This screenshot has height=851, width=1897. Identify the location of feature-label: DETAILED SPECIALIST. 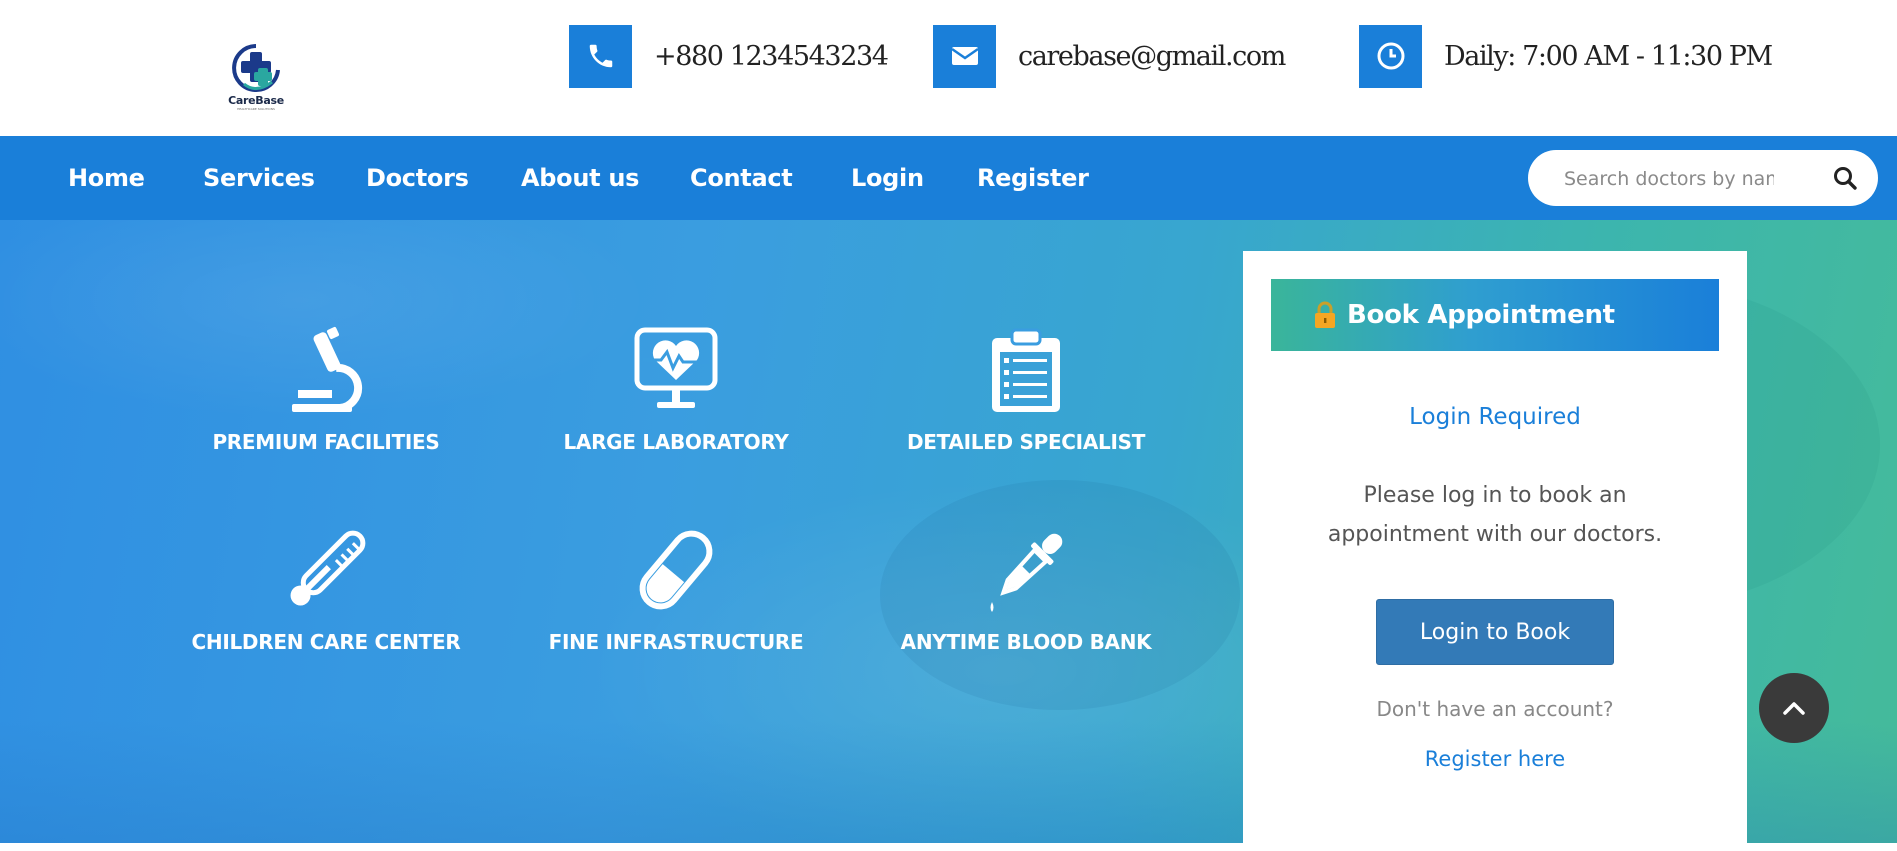
(1026, 442).